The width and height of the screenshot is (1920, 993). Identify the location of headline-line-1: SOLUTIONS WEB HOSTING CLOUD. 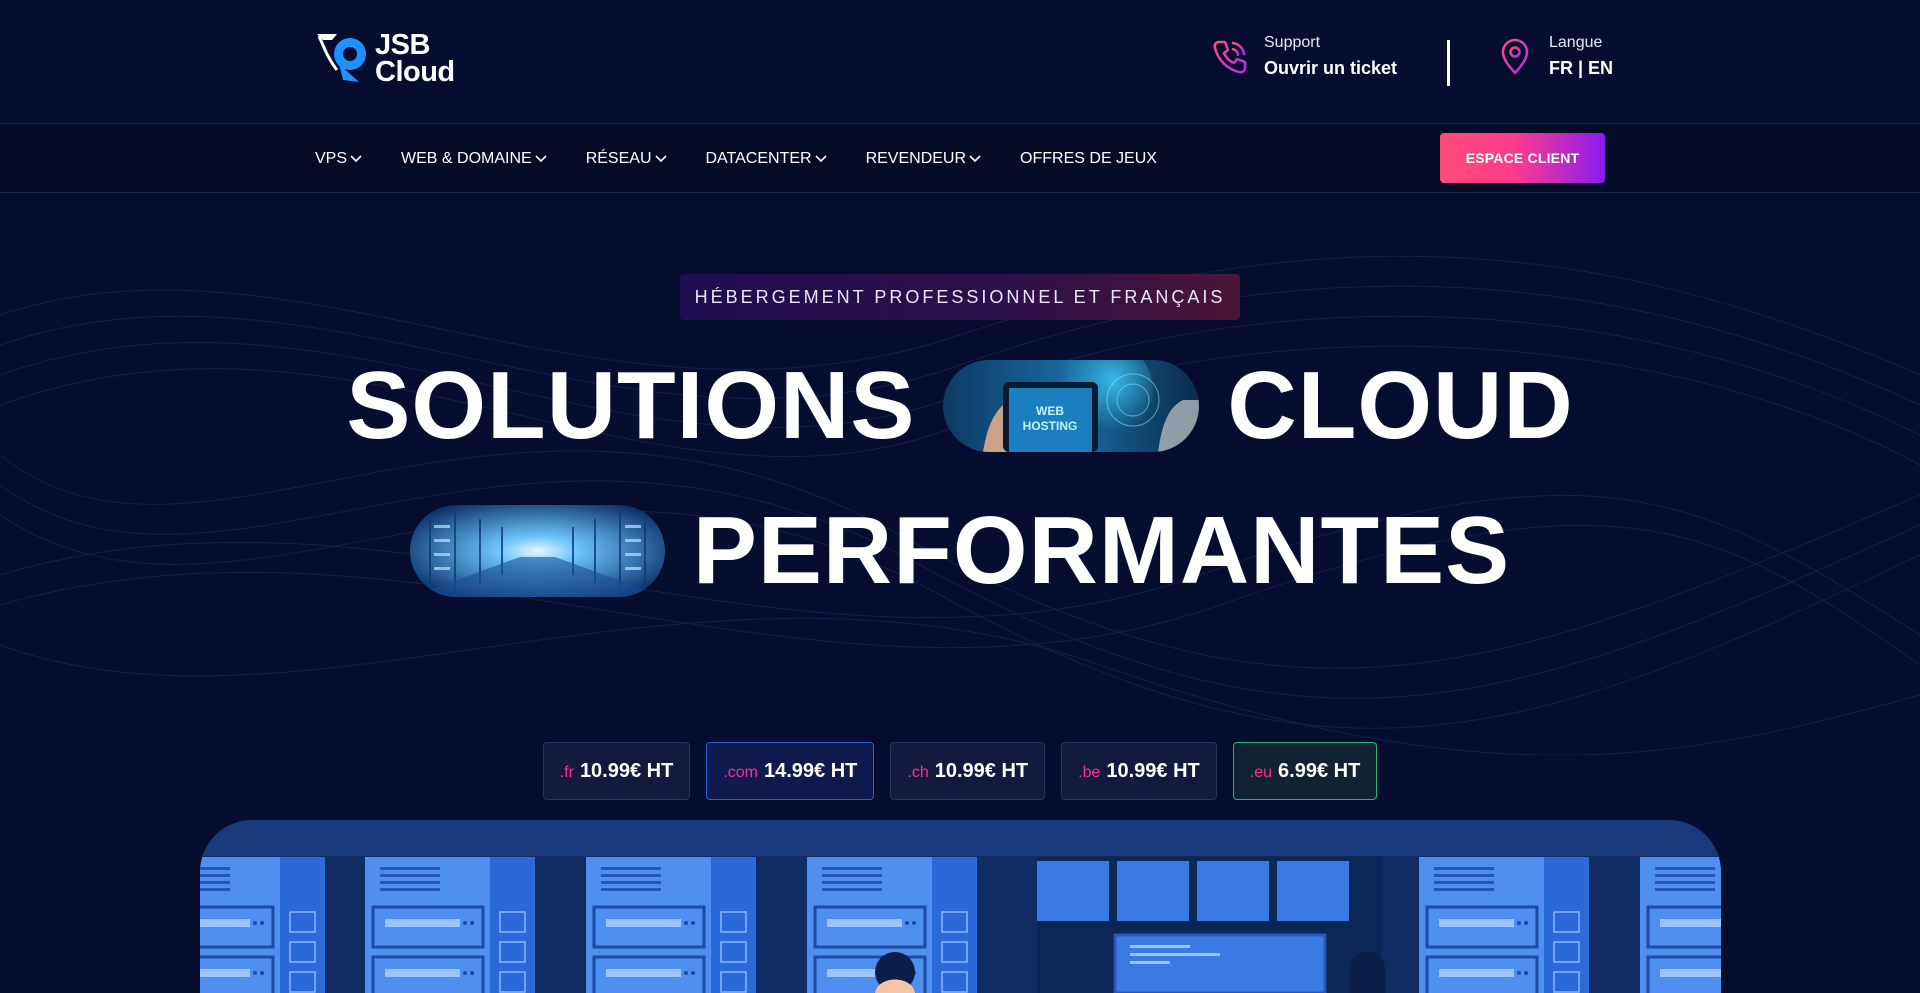
(960, 405).